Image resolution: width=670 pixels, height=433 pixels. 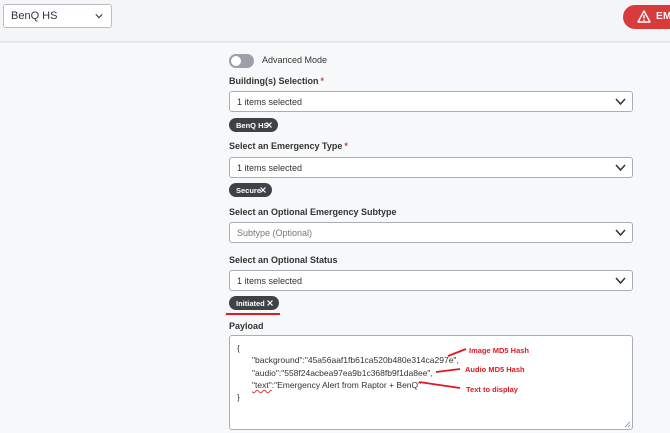 I want to click on toggle-knob, so click(x=236, y=61).